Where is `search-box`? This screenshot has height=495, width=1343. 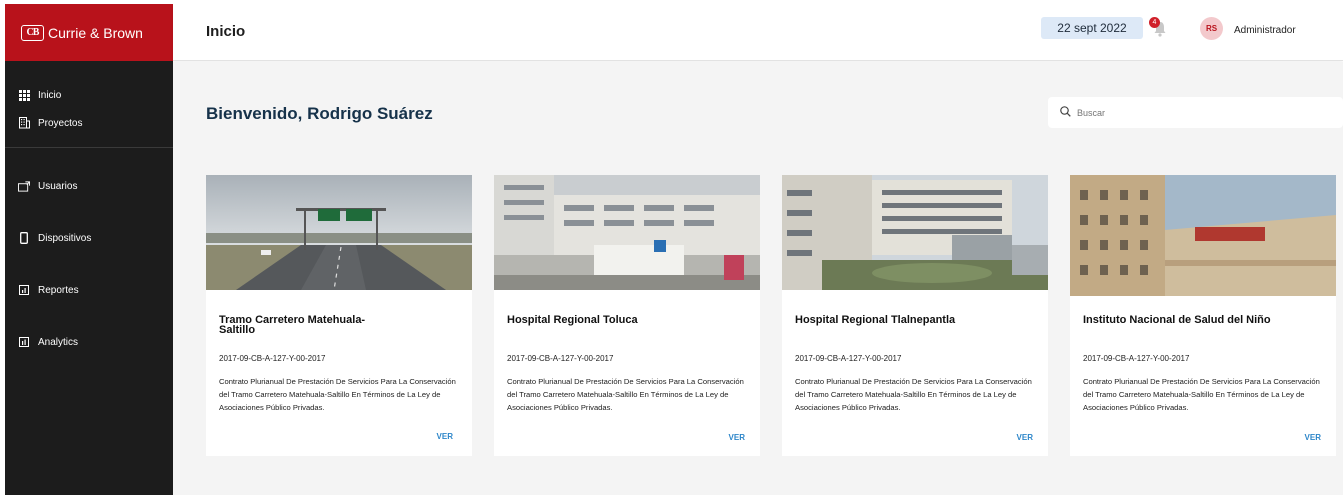
search-box is located at coordinates (1195, 112).